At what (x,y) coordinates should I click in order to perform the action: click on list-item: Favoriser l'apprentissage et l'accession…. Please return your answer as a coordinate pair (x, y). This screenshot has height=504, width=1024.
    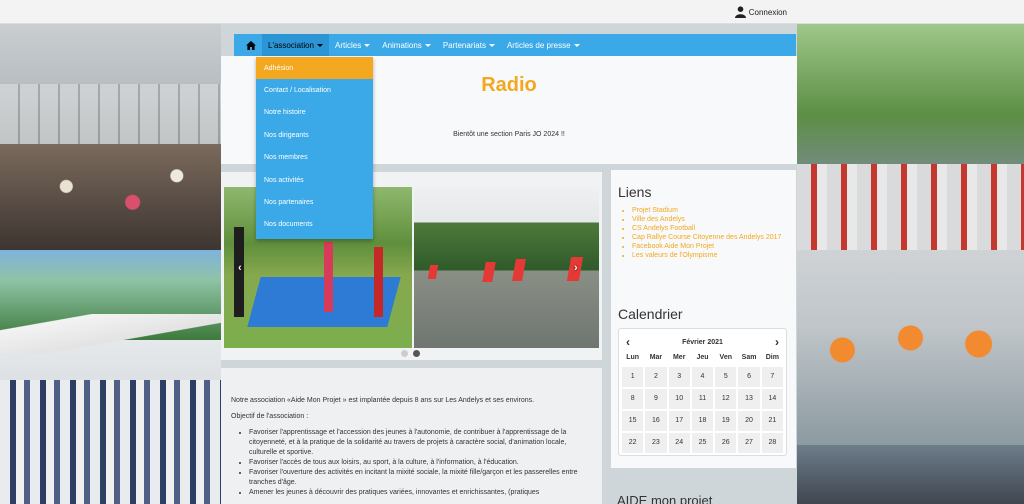
    Looking at the image, I should click on (420, 443).